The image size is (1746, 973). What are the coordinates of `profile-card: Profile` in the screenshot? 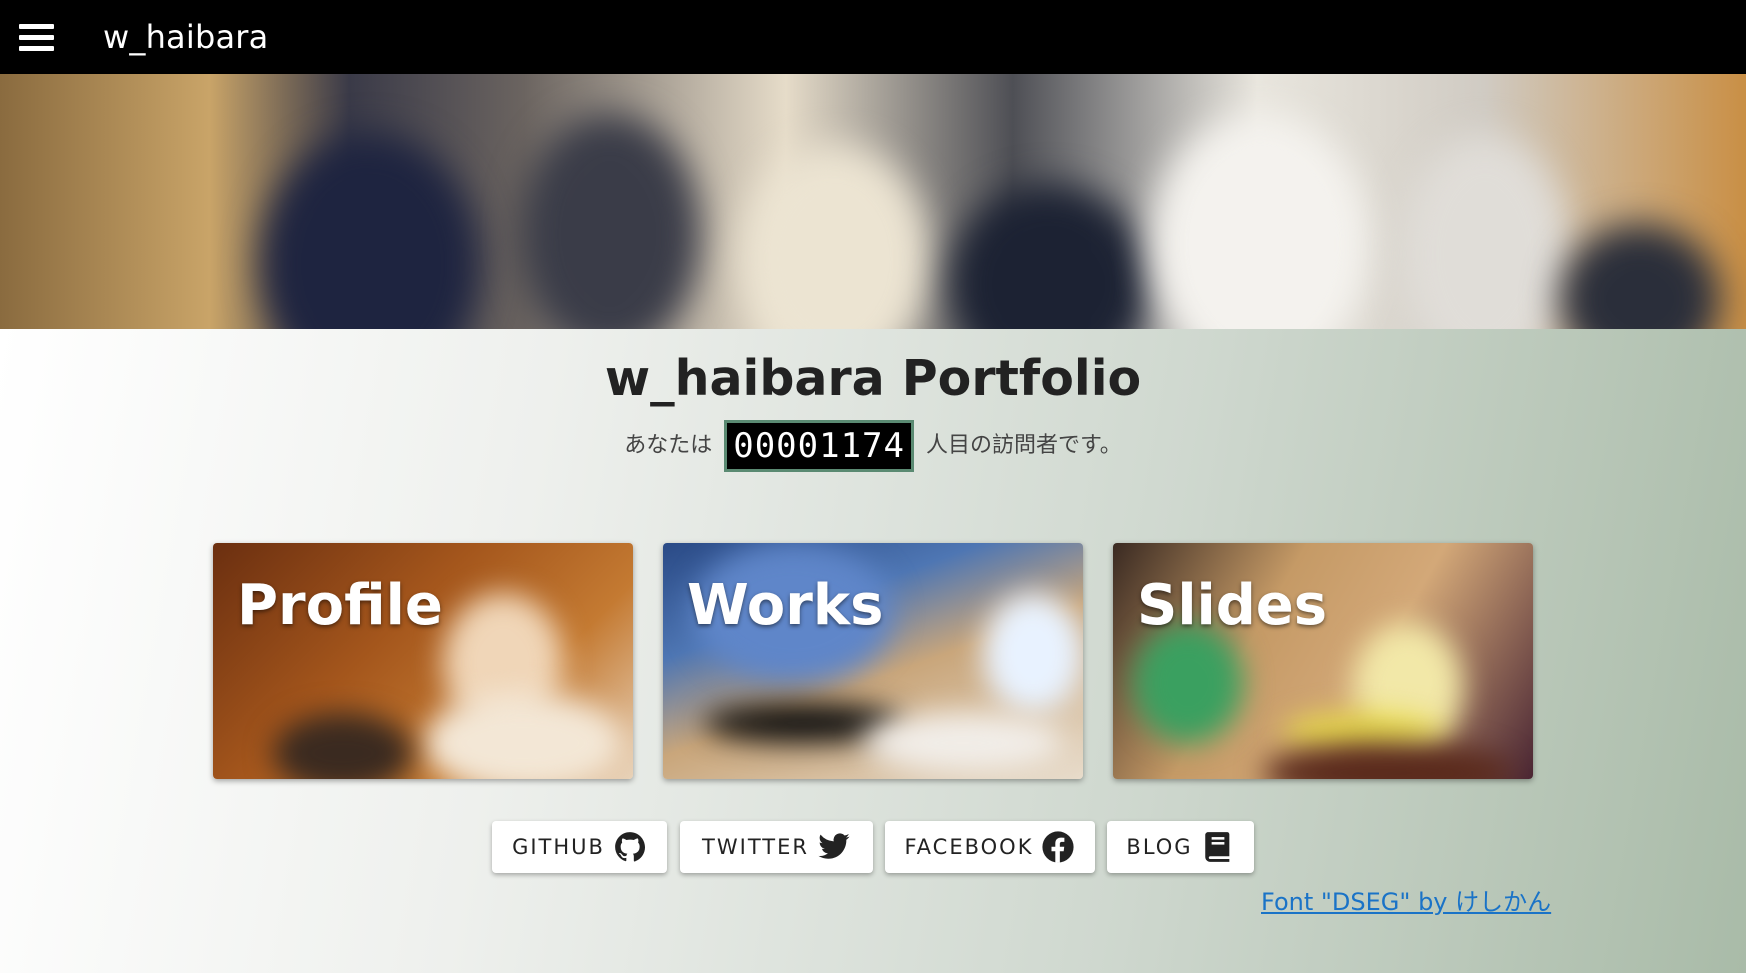 It's located at (423, 661).